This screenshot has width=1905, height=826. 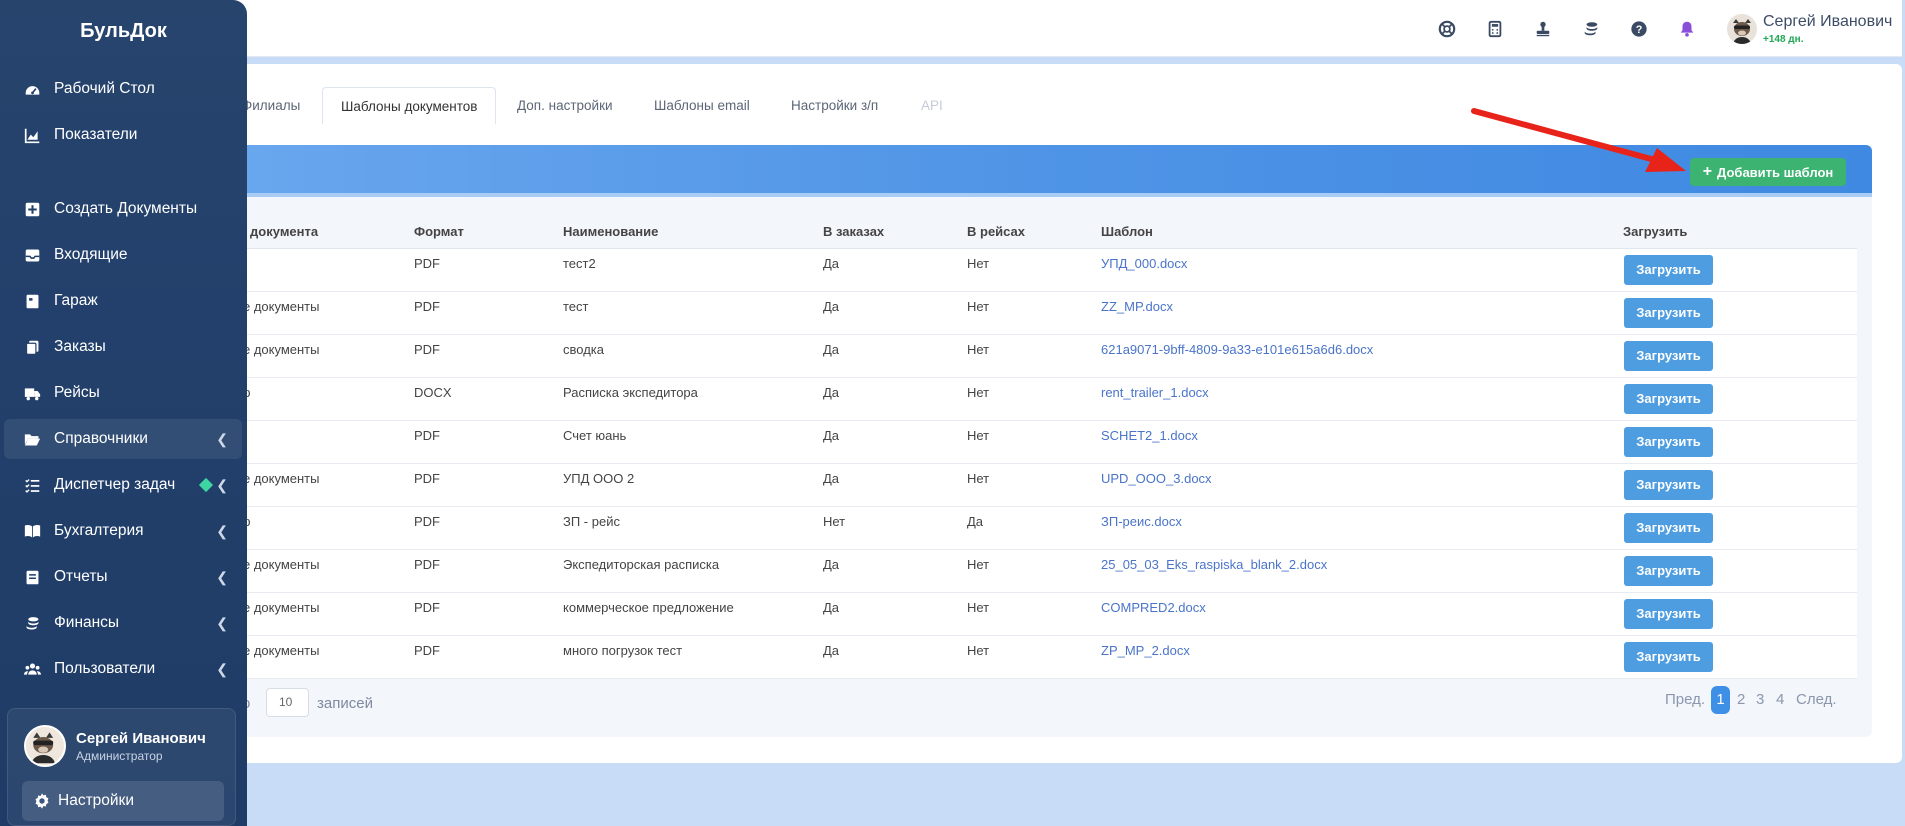 I want to click on help-icon: ?, so click(x=1639, y=29).